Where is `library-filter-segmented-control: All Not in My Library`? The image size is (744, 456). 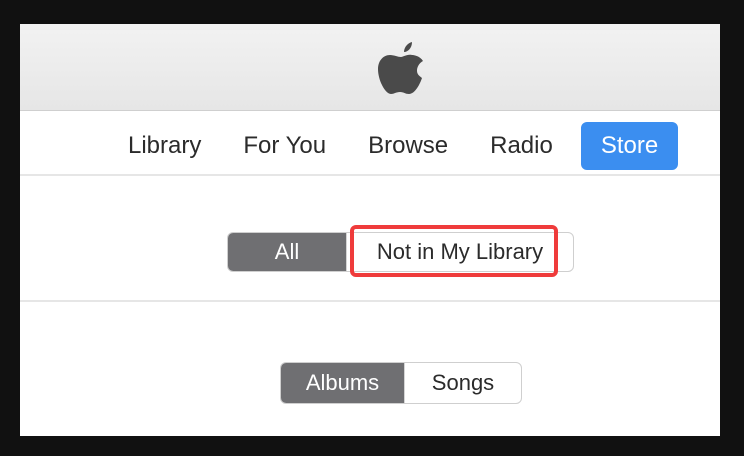 library-filter-segmented-control: All Not in My Library is located at coordinates (400, 252).